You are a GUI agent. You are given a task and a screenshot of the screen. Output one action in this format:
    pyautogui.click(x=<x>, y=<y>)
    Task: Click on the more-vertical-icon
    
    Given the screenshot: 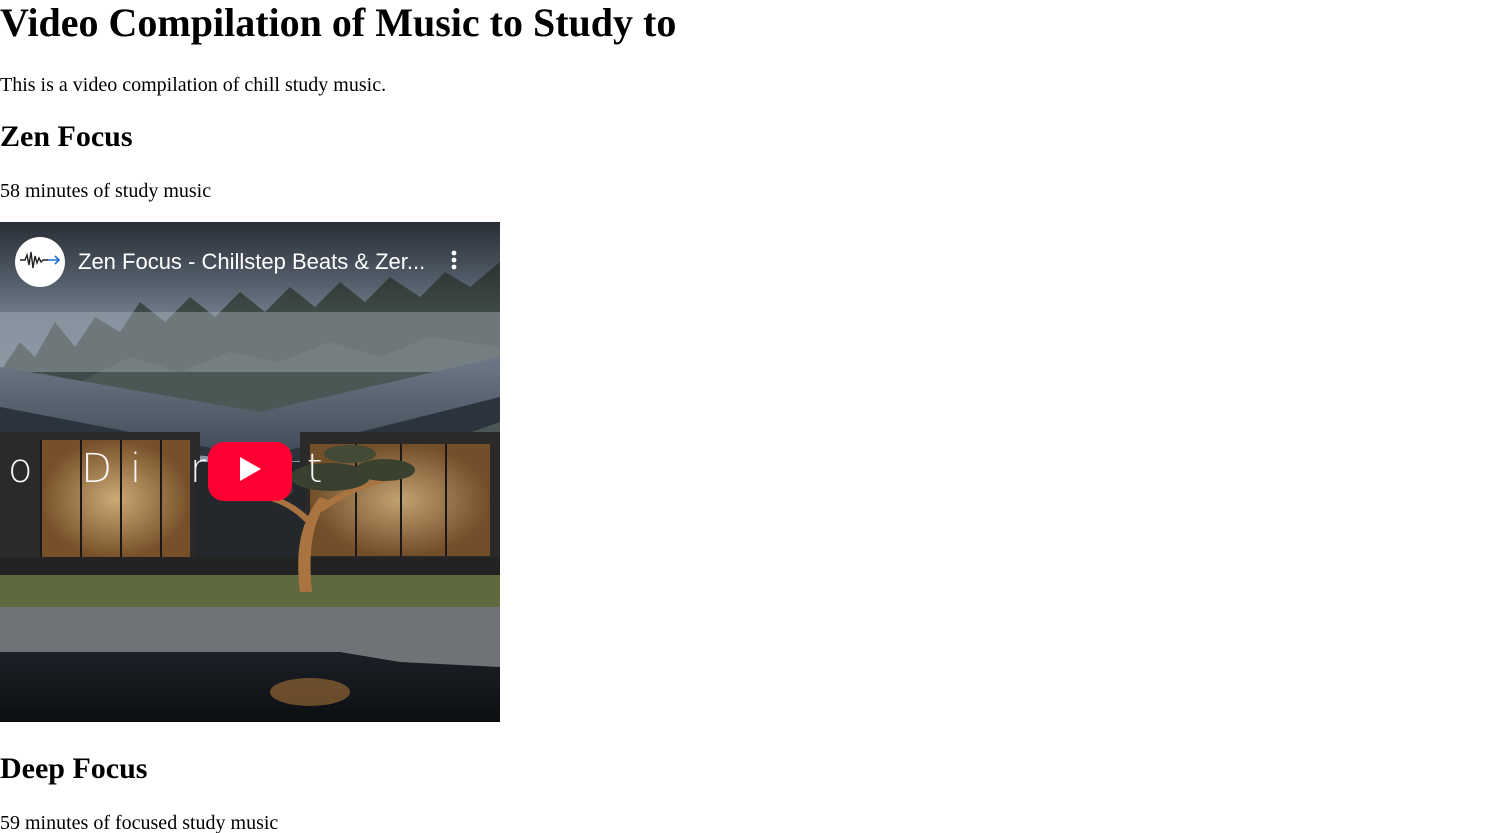 What is the action you would take?
    pyautogui.click(x=454, y=262)
    